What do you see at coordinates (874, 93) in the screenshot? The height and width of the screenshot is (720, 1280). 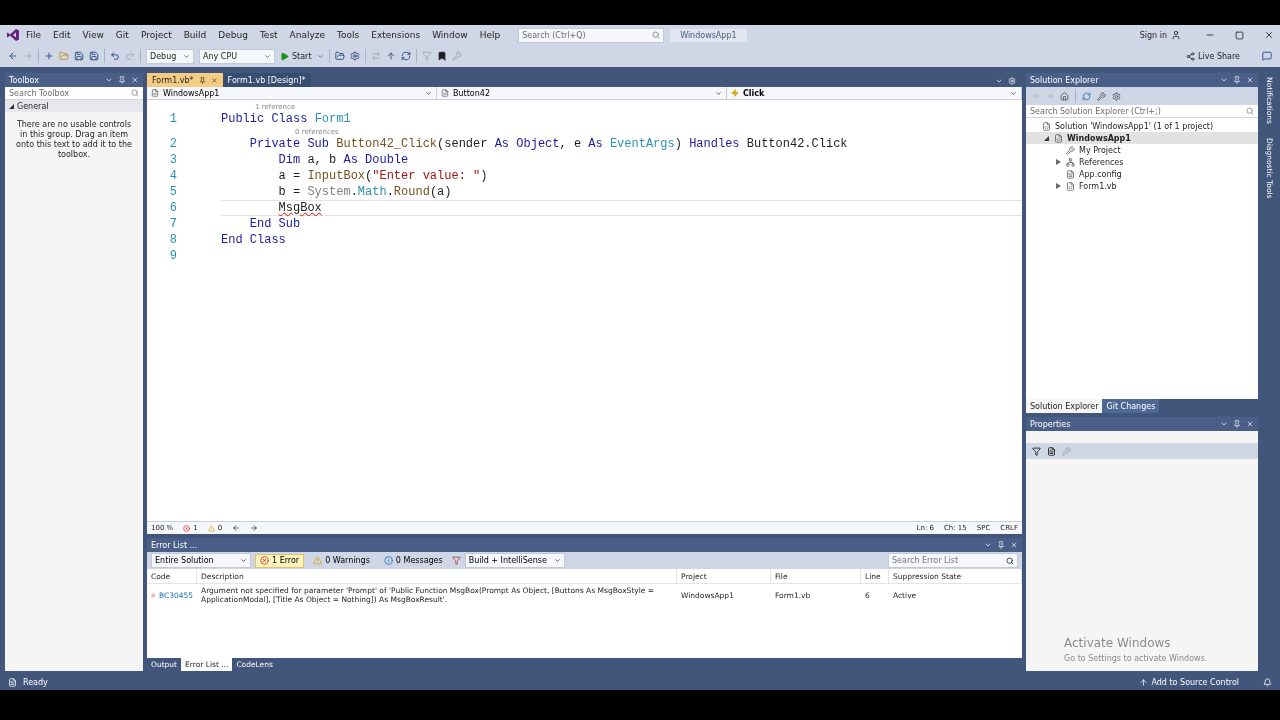 I see `navigation-dropdown: Click` at bounding box center [874, 93].